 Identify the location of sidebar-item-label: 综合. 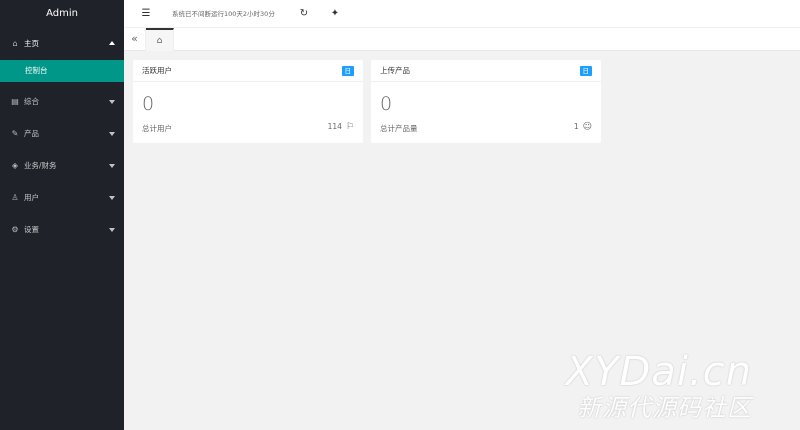
(31, 101).